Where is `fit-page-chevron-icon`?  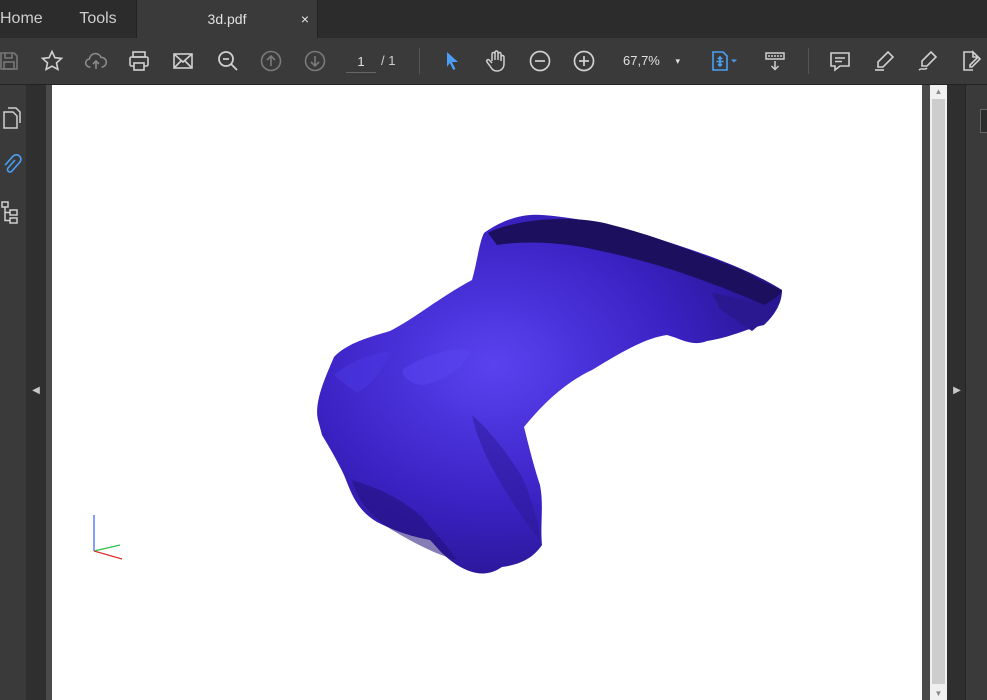 fit-page-chevron-icon is located at coordinates (734, 61).